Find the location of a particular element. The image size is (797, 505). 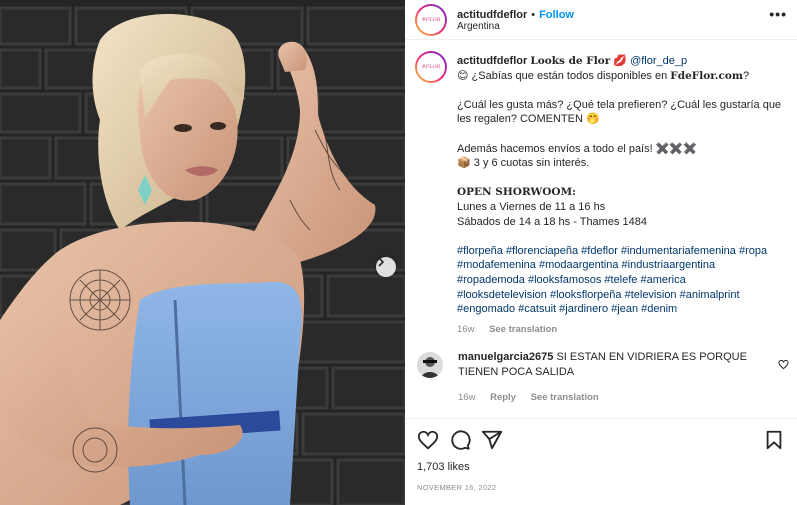

hashtag-link: #ropademoda is located at coordinates (491, 280).